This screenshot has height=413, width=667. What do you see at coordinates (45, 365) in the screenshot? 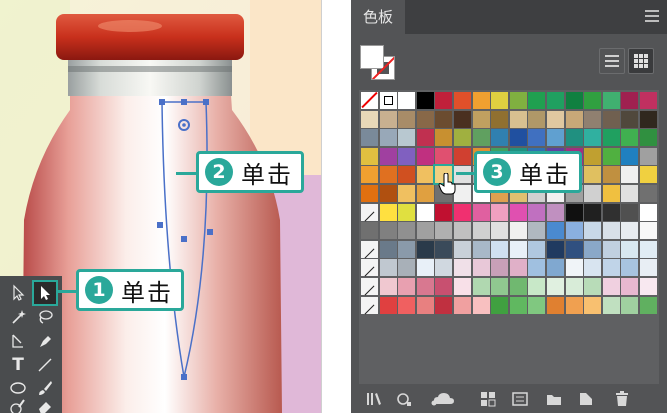
I see `line-tool` at bounding box center [45, 365].